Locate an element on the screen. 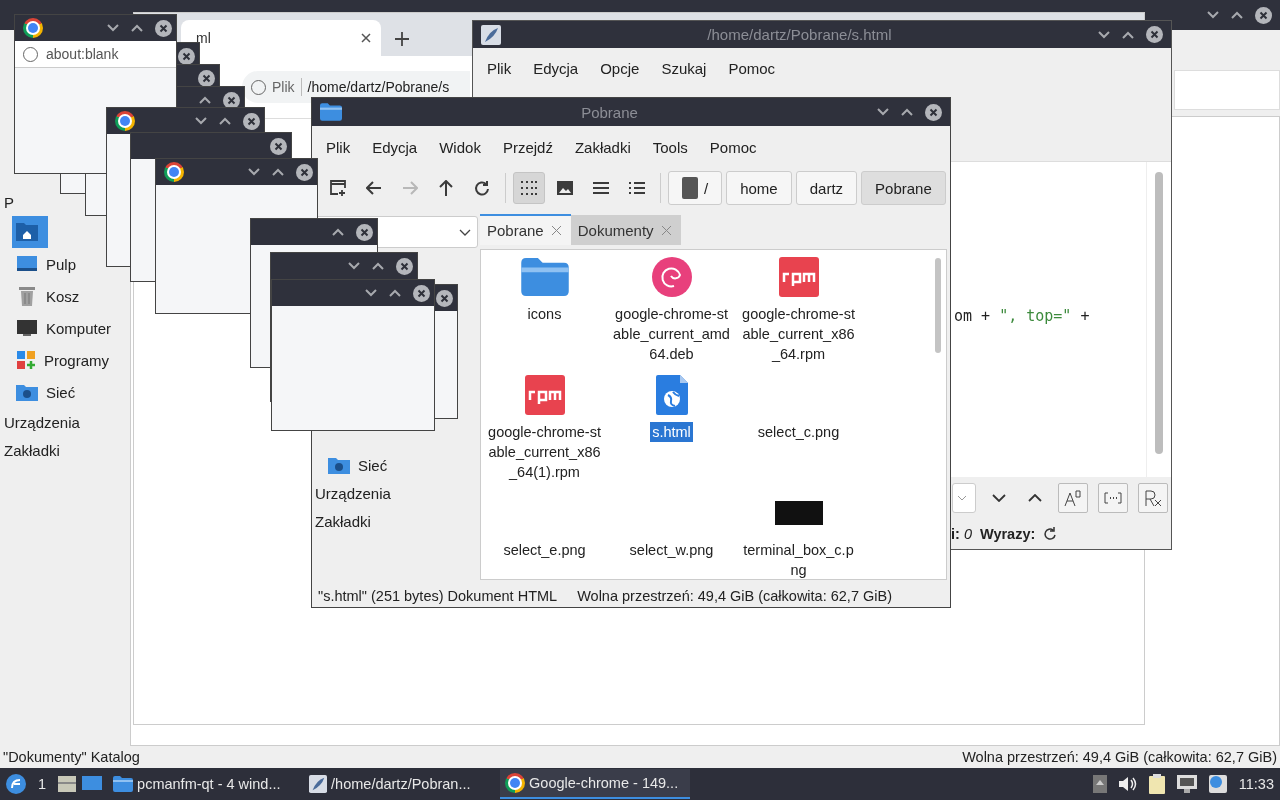  sidebar-item: Pulp is located at coordinates (38, 264).